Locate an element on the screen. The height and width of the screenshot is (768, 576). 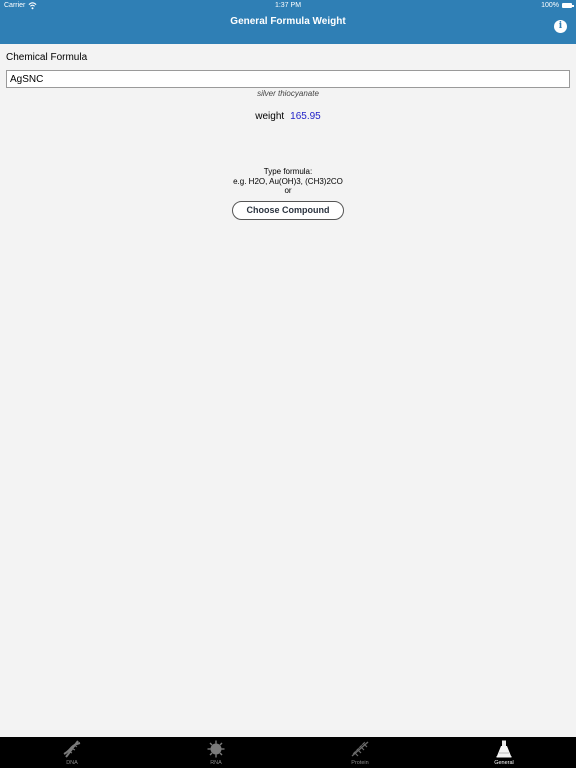
page-title: General Formula Weight is located at coordinates (288, 21).